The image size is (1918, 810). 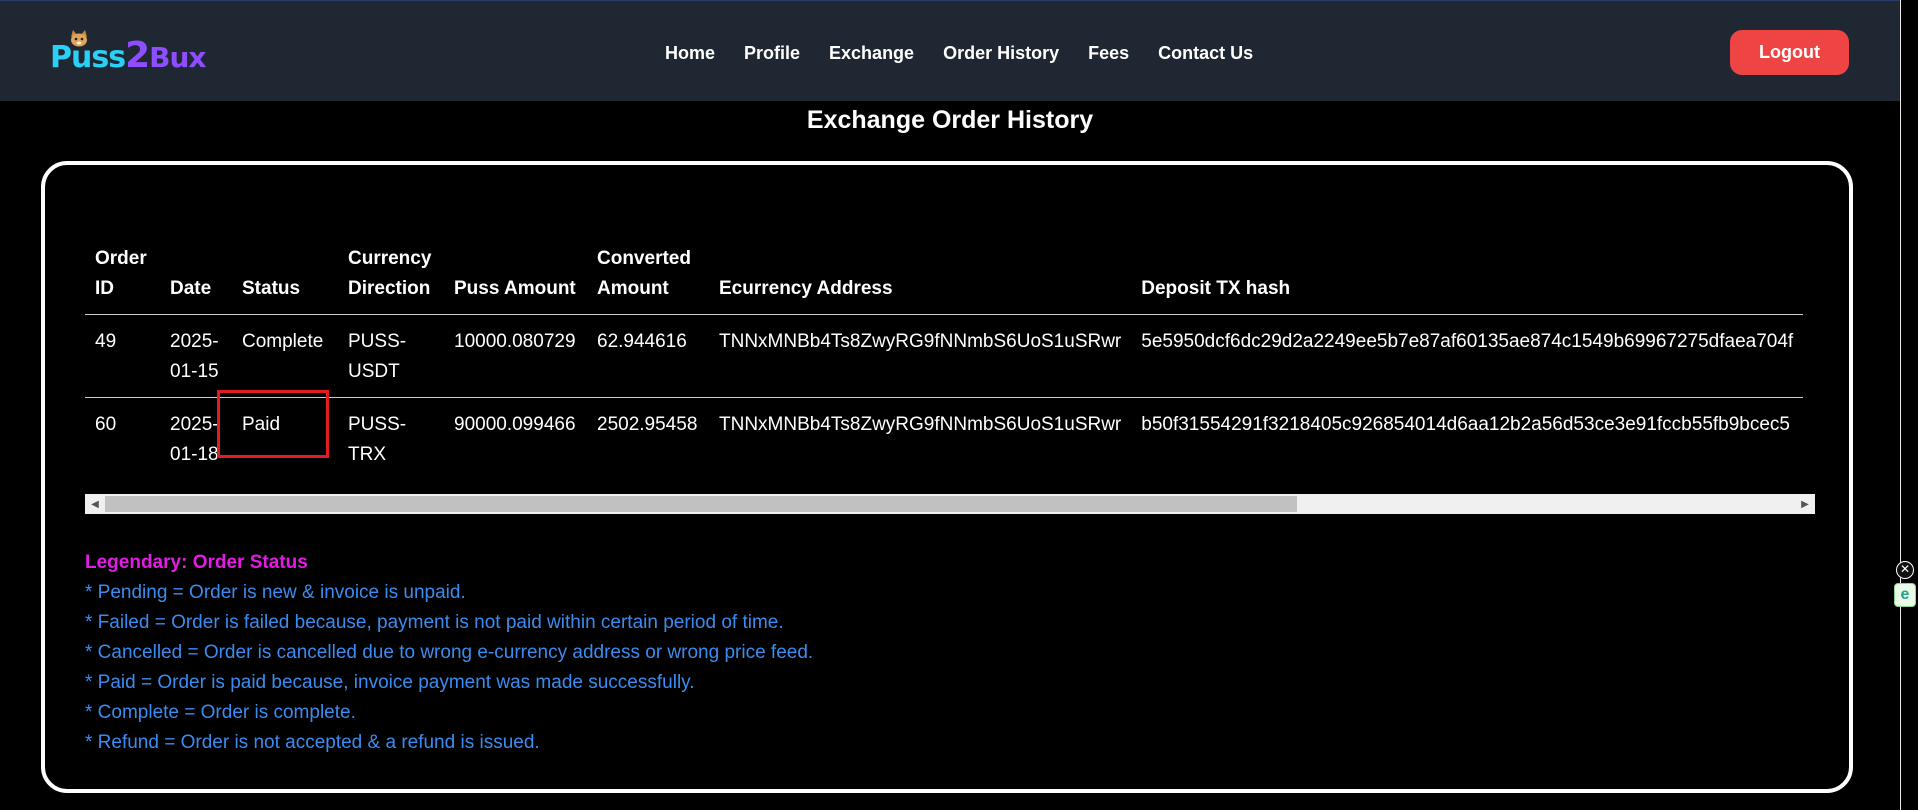 I want to click on cell-status: Paid, so click(x=285, y=435).